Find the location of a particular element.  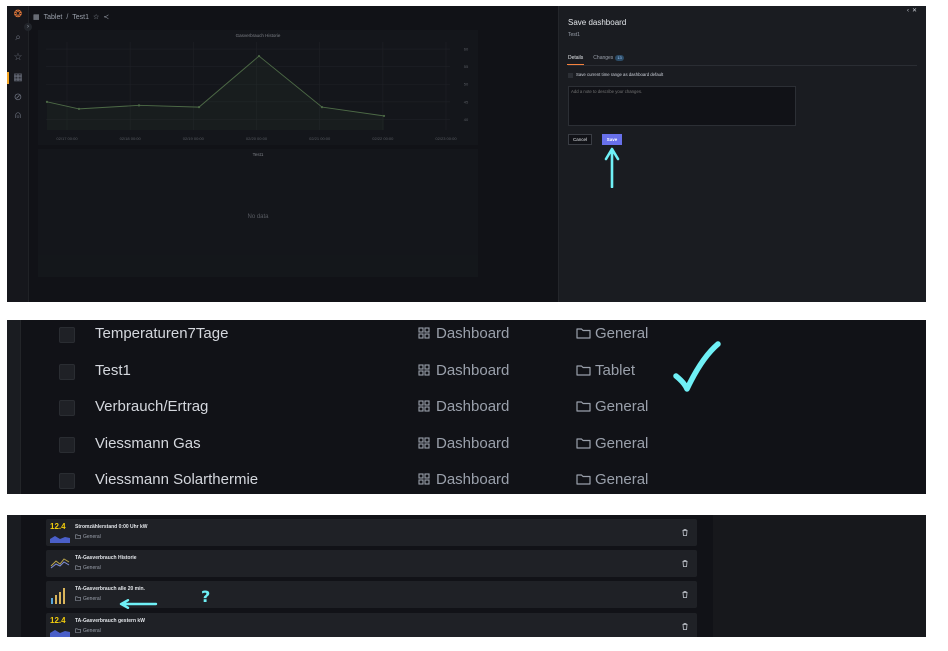

dashboard-folder: Tablet is located at coordinates (605, 370).